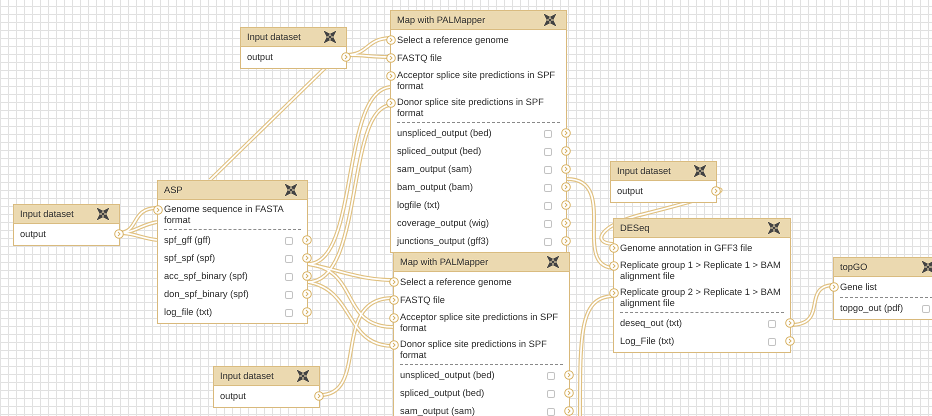  I want to click on output-label: topgo_out (pdf), so click(872, 308).